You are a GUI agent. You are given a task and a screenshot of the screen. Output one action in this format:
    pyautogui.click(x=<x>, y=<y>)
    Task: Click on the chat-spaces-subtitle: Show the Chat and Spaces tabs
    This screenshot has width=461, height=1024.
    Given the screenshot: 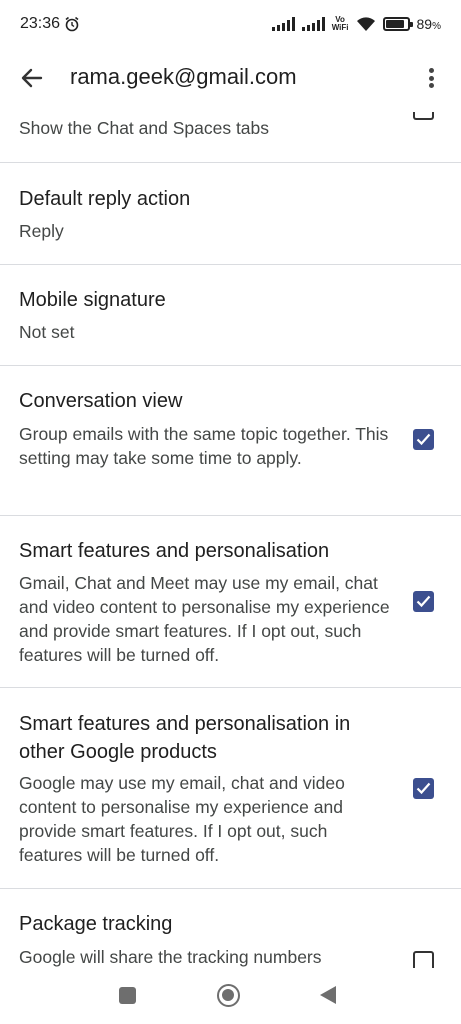 What is the action you would take?
    pyautogui.click(x=144, y=128)
    